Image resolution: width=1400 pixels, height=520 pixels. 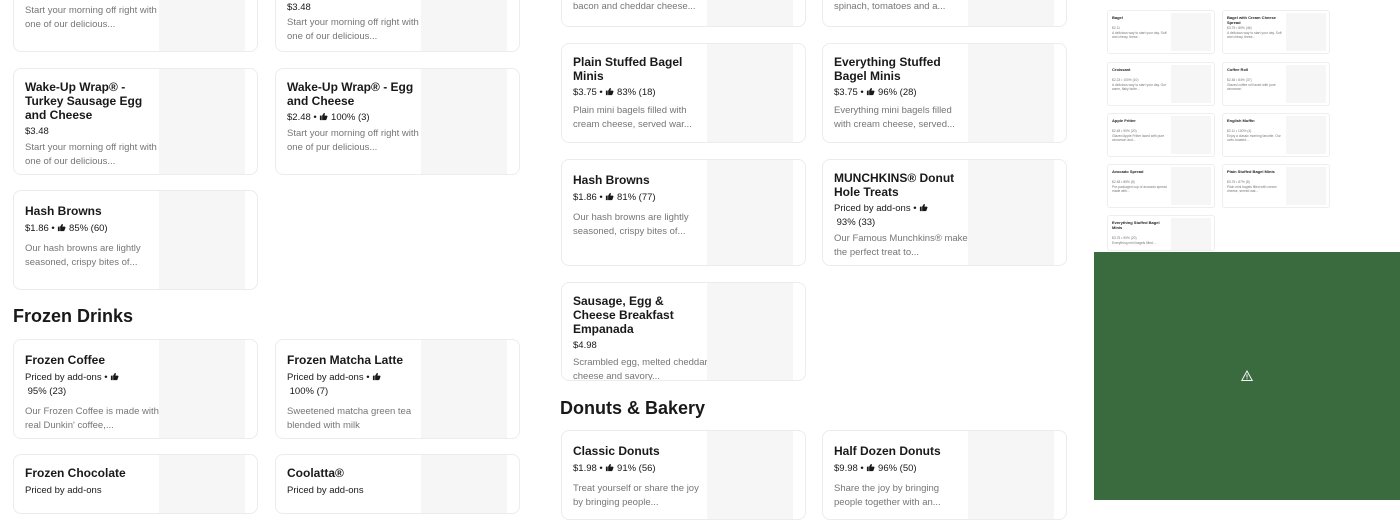 I want to click on item-name: Half Dozen Donuts, so click(x=887, y=451).